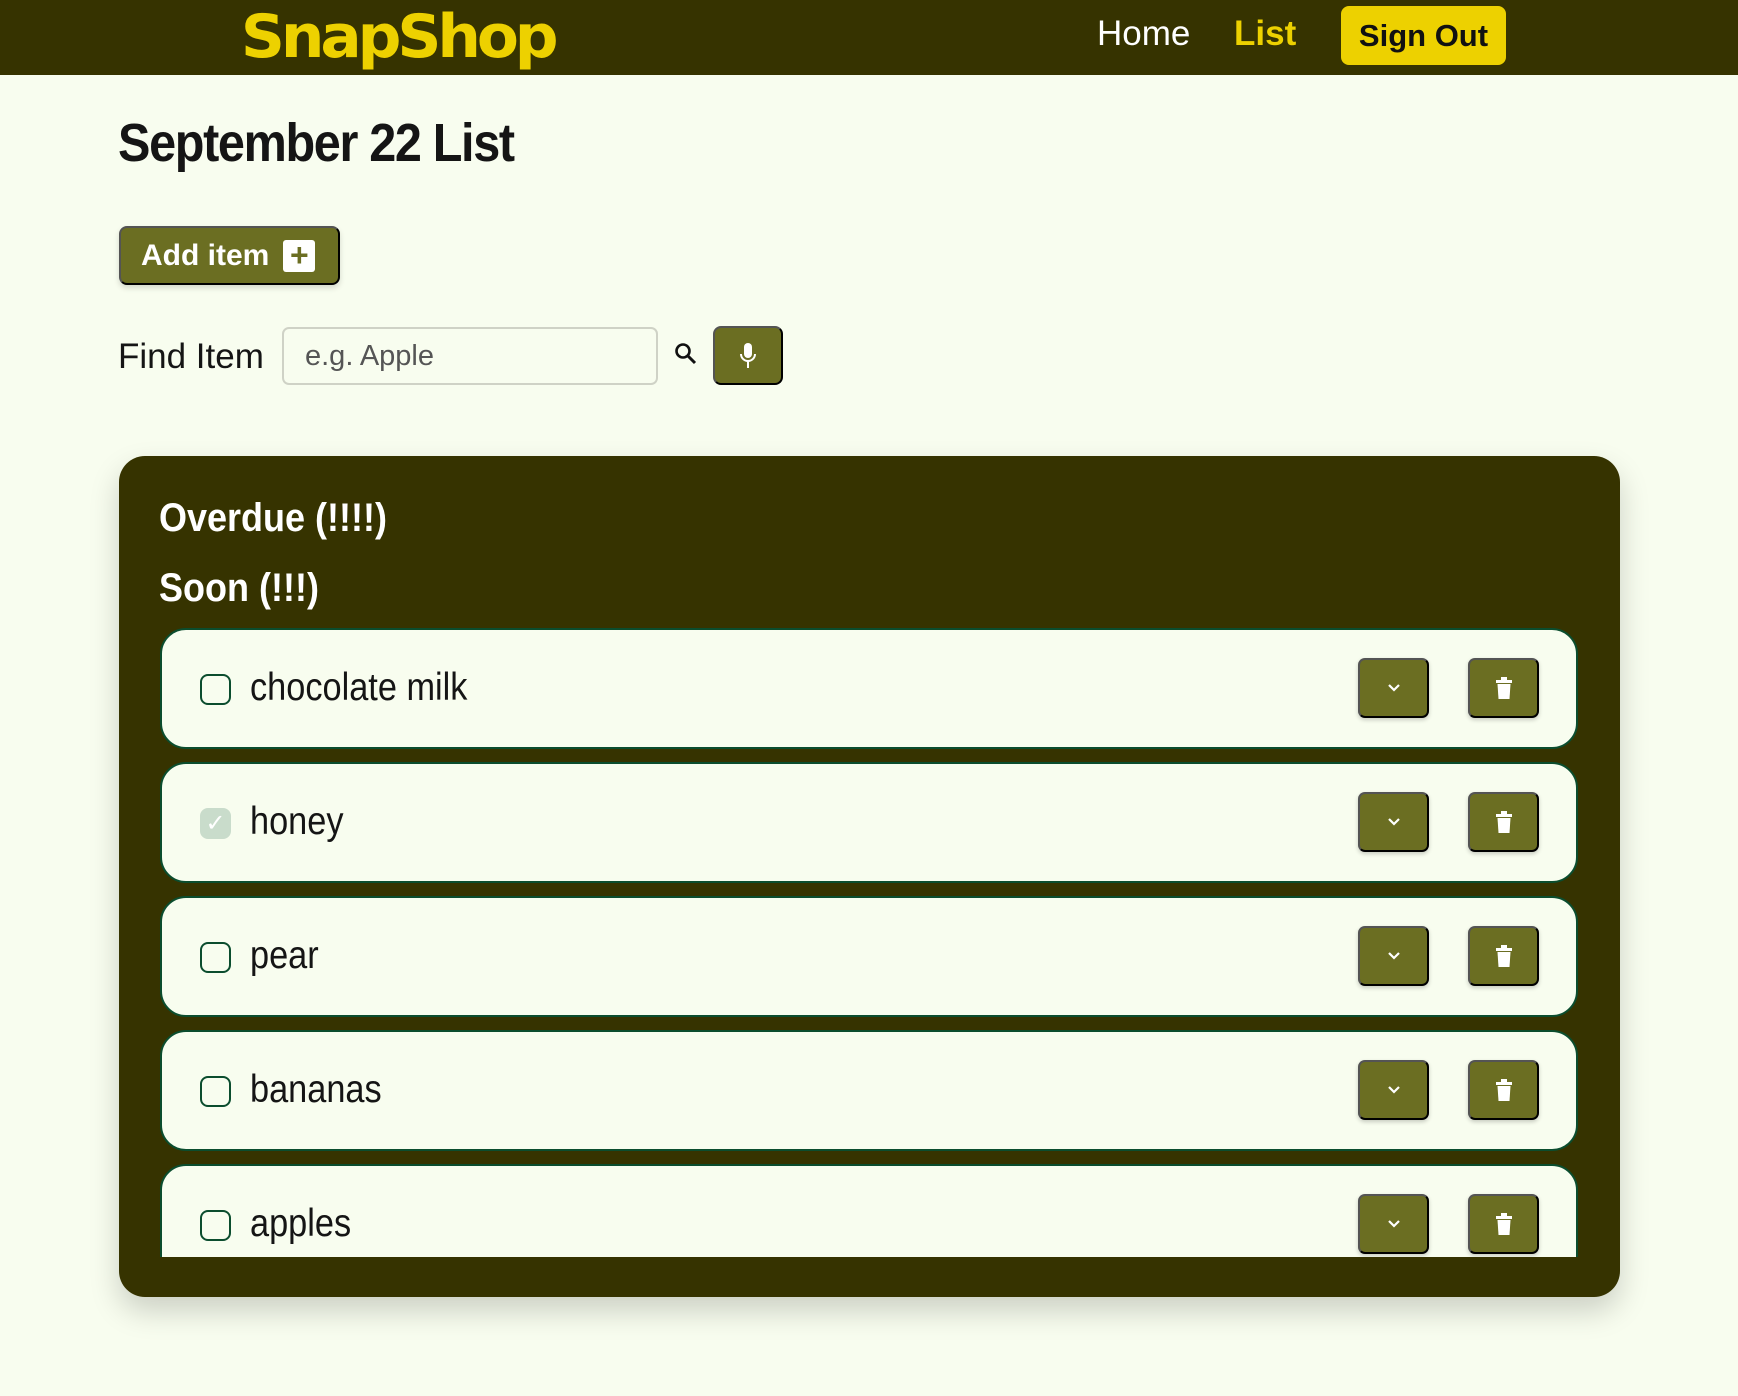  What do you see at coordinates (215, 823) in the screenshot?
I see `item-checkbox: ✓` at bounding box center [215, 823].